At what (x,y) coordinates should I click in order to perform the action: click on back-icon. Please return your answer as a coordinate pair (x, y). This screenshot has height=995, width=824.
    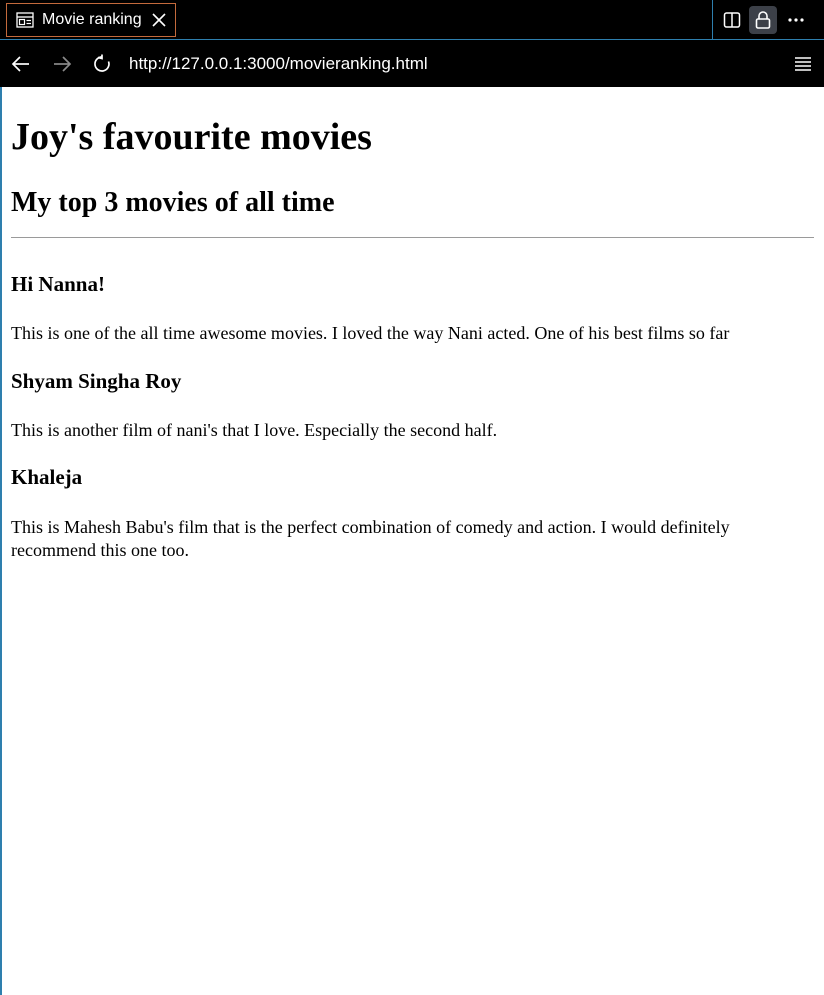
    Looking at the image, I should click on (21, 64).